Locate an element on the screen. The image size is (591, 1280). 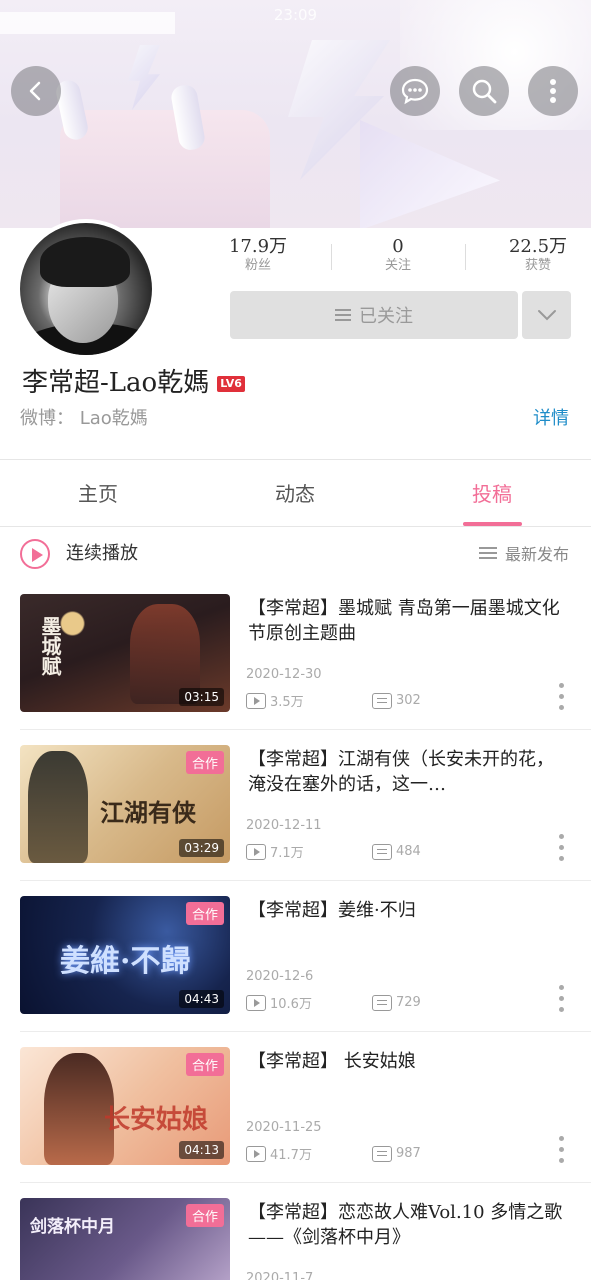
thumb-title: 剑落杯中月 is located at coordinates (72, 1227).